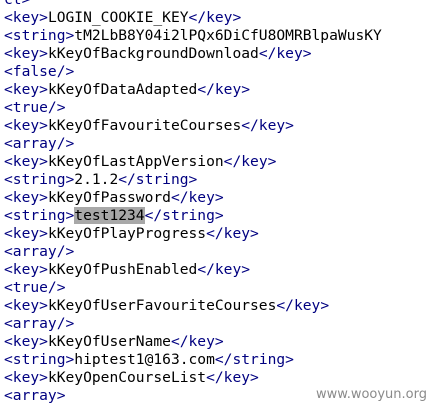 The width and height of the screenshot is (431, 406). What do you see at coordinates (371, 394) in the screenshot?
I see `watermark: www.wooyun.org` at bounding box center [371, 394].